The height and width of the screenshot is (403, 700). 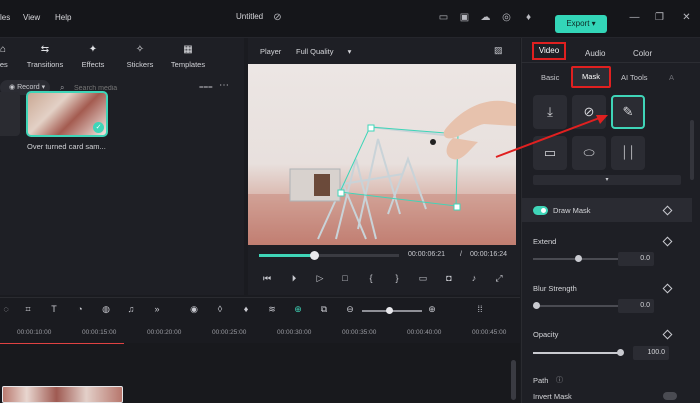 I want to click on menu-help: Help, so click(x=63, y=17).